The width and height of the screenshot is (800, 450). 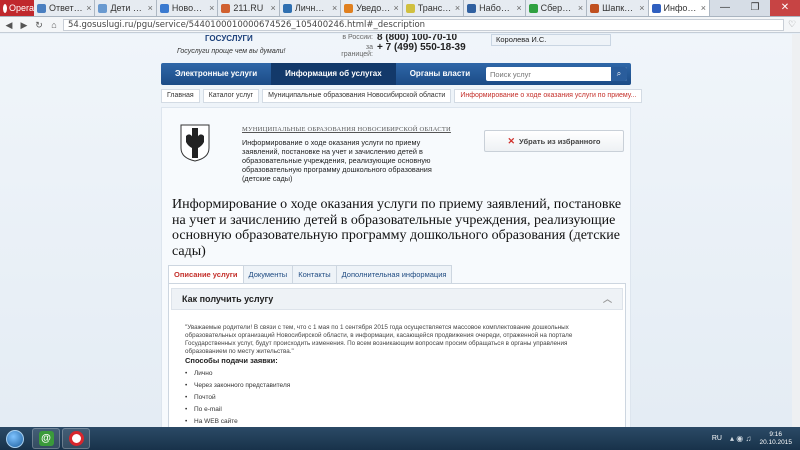 What do you see at coordinates (511, 140) in the screenshot?
I see `remove-icon: ✕` at bounding box center [511, 140].